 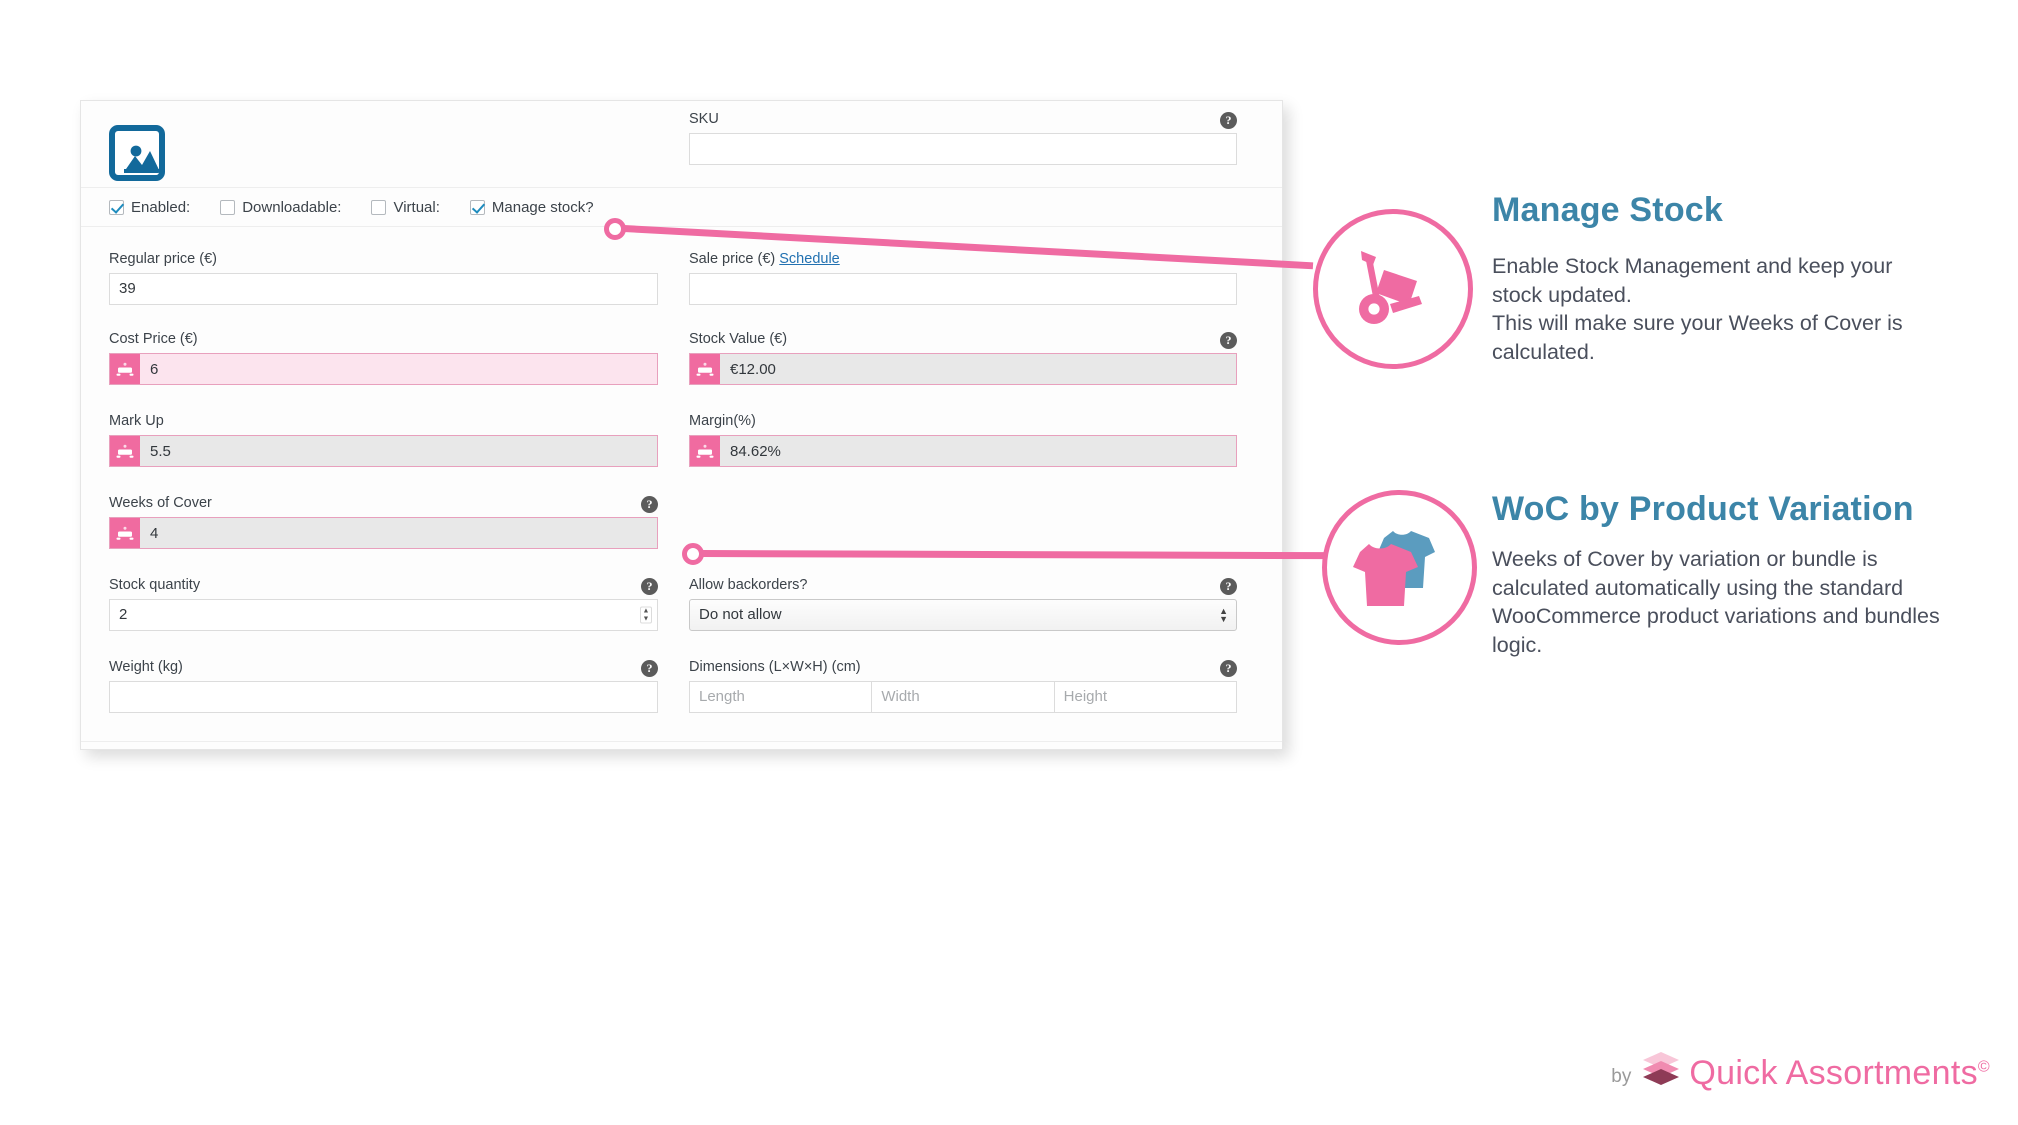 I want to click on image-placeholder-icon, so click(x=137, y=153).